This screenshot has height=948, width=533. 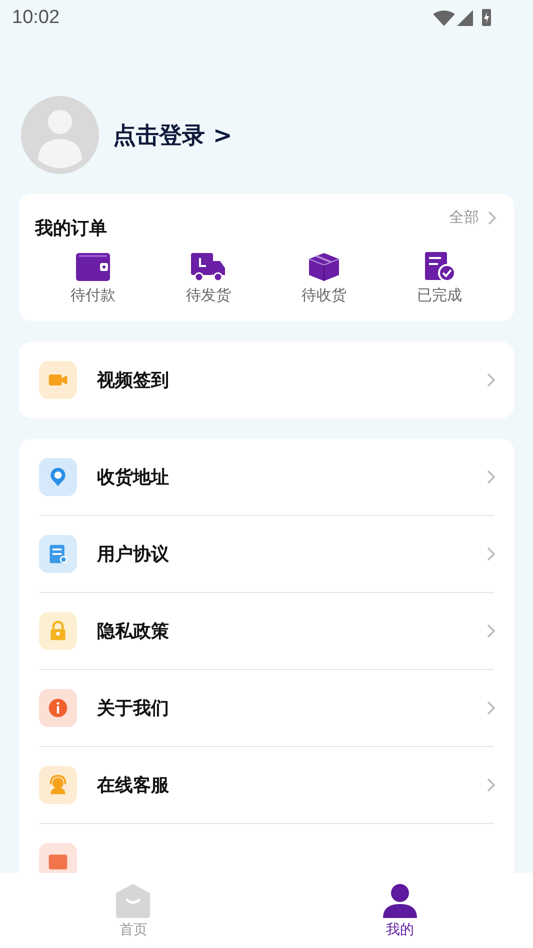 I want to click on tab-item: 我的, so click(x=399, y=910).